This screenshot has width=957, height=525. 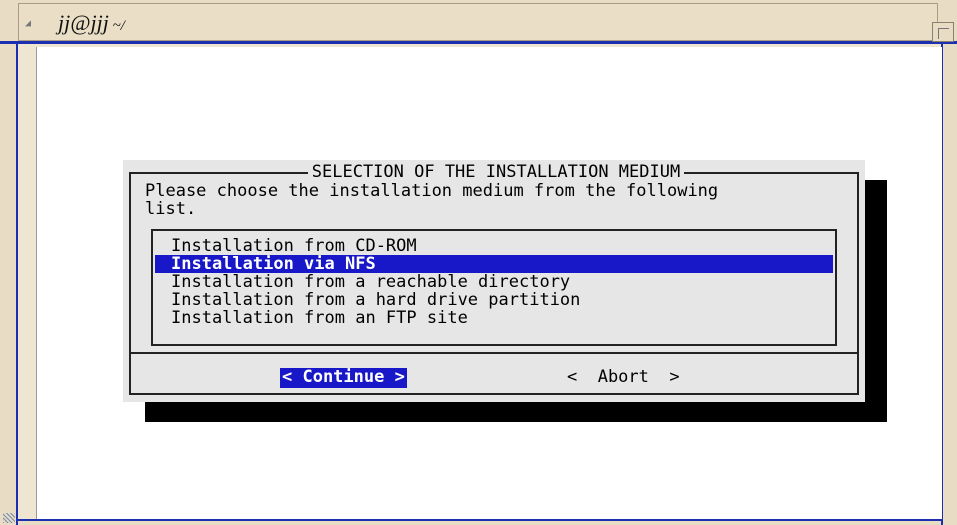 I want to click on window-title-main: jj@jjj, so click(x=83, y=22).